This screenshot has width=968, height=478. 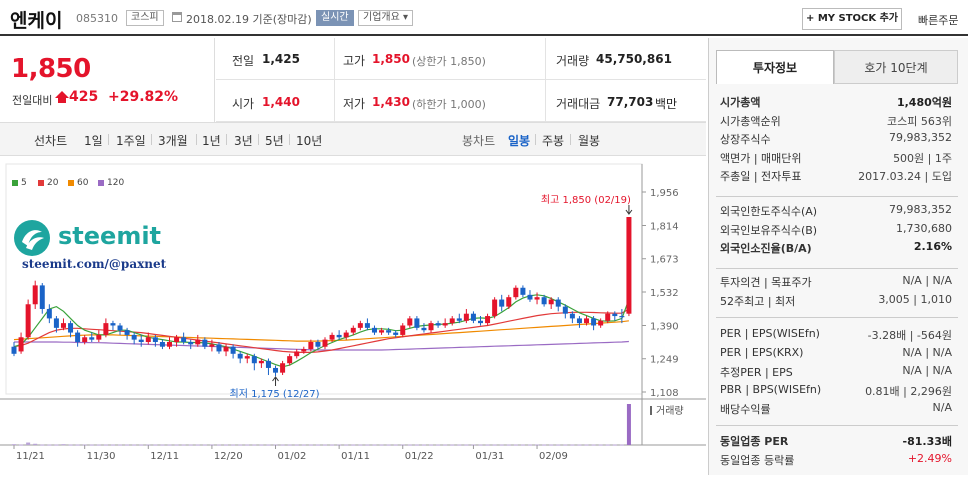 I want to click on info-row-label: 추정PER | EPS, so click(x=756, y=373).